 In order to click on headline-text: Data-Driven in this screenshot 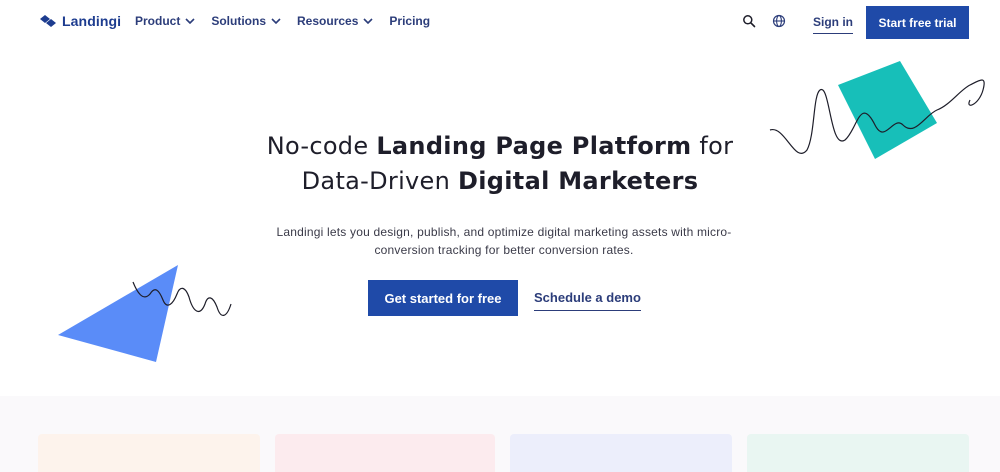, I will do `click(380, 181)`.